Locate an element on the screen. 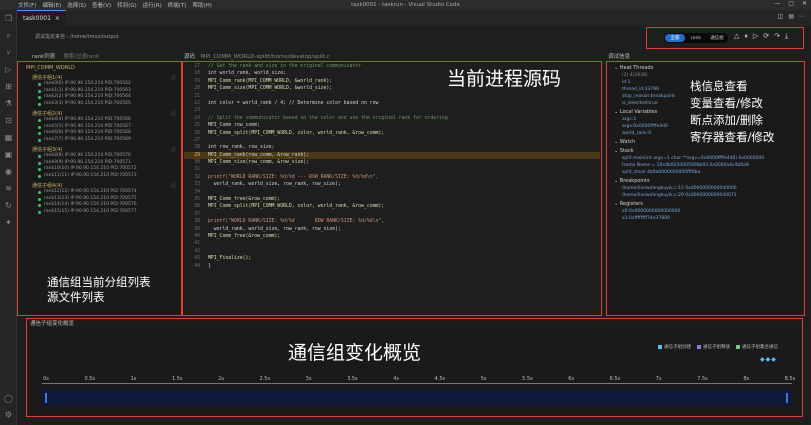 This screenshot has height=425, width=811. timeline-bar is located at coordinates (417, 398).